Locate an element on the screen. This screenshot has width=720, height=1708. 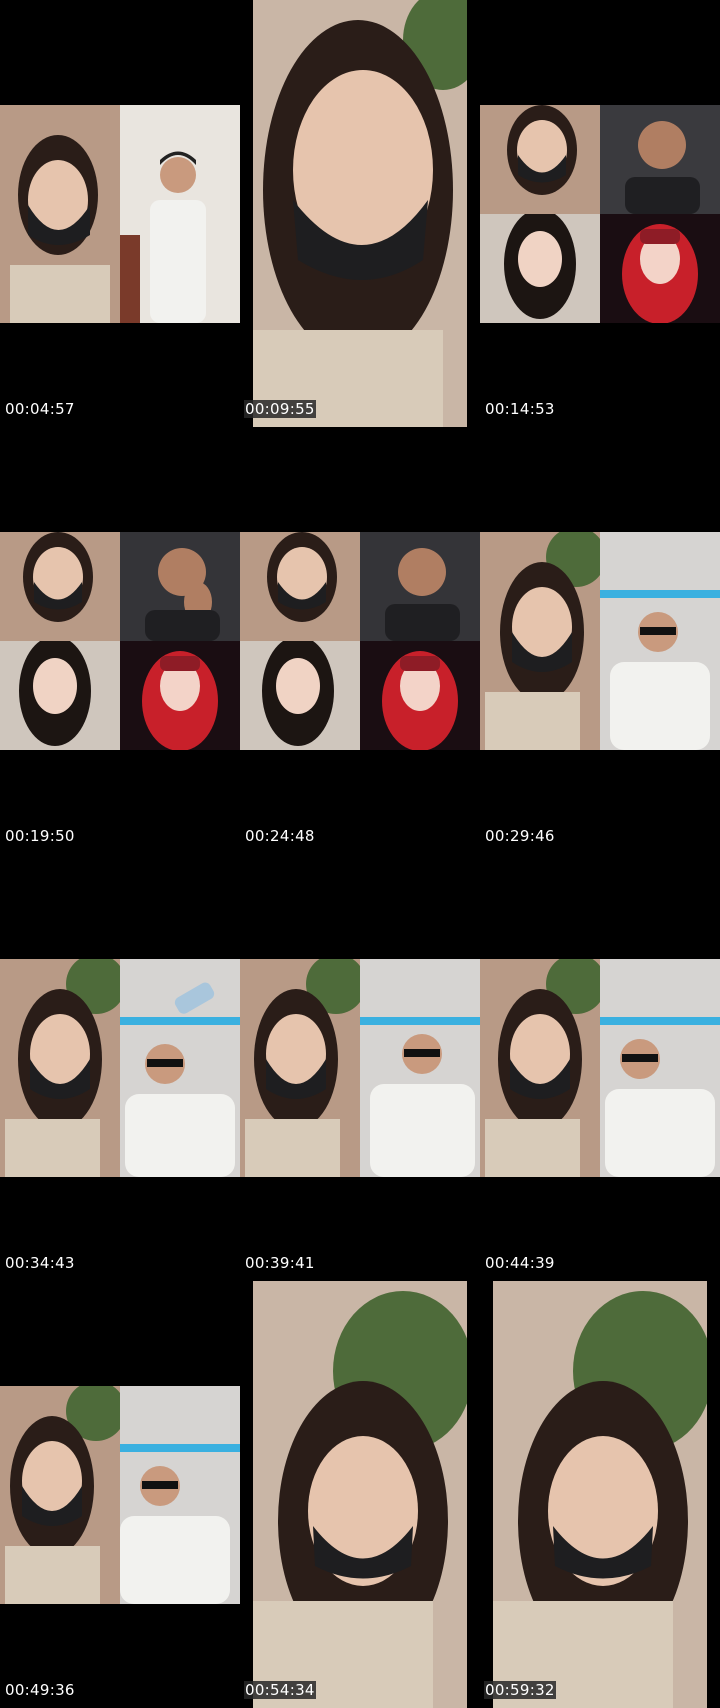
thumbnail-1: 00:04:57 is located at coordinates (120, 213).